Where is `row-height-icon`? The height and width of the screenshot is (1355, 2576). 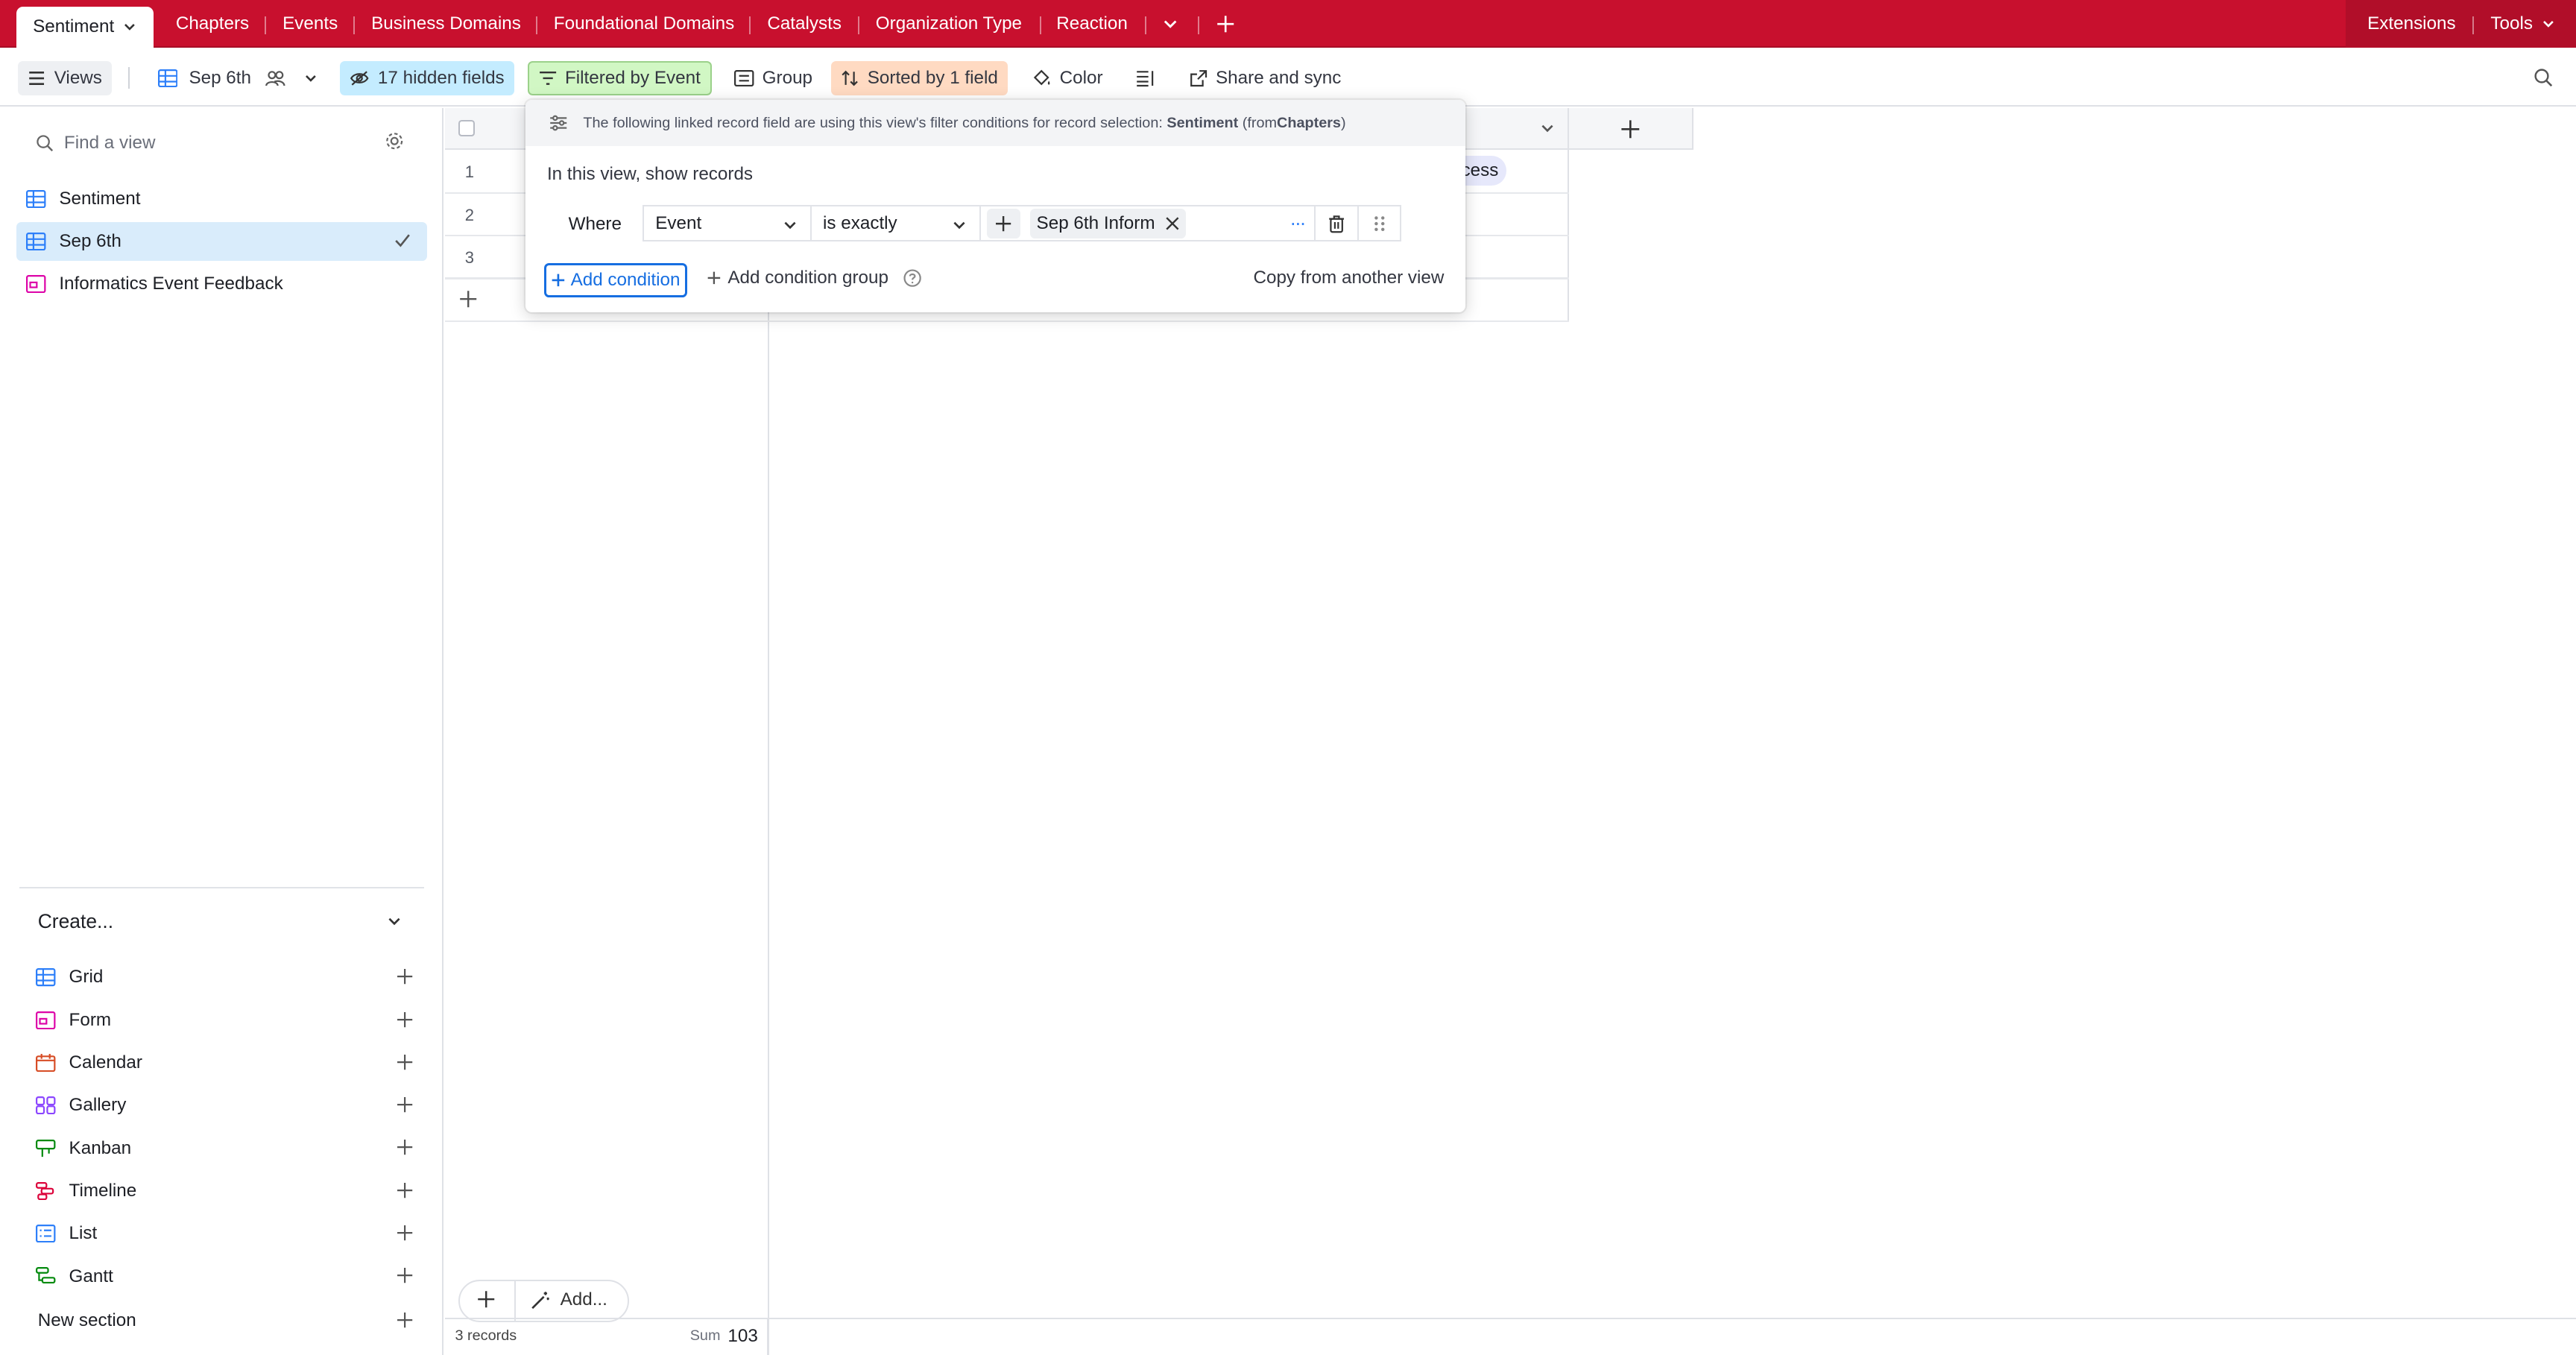
row-height-icon is located at coordinates (1145, 78).